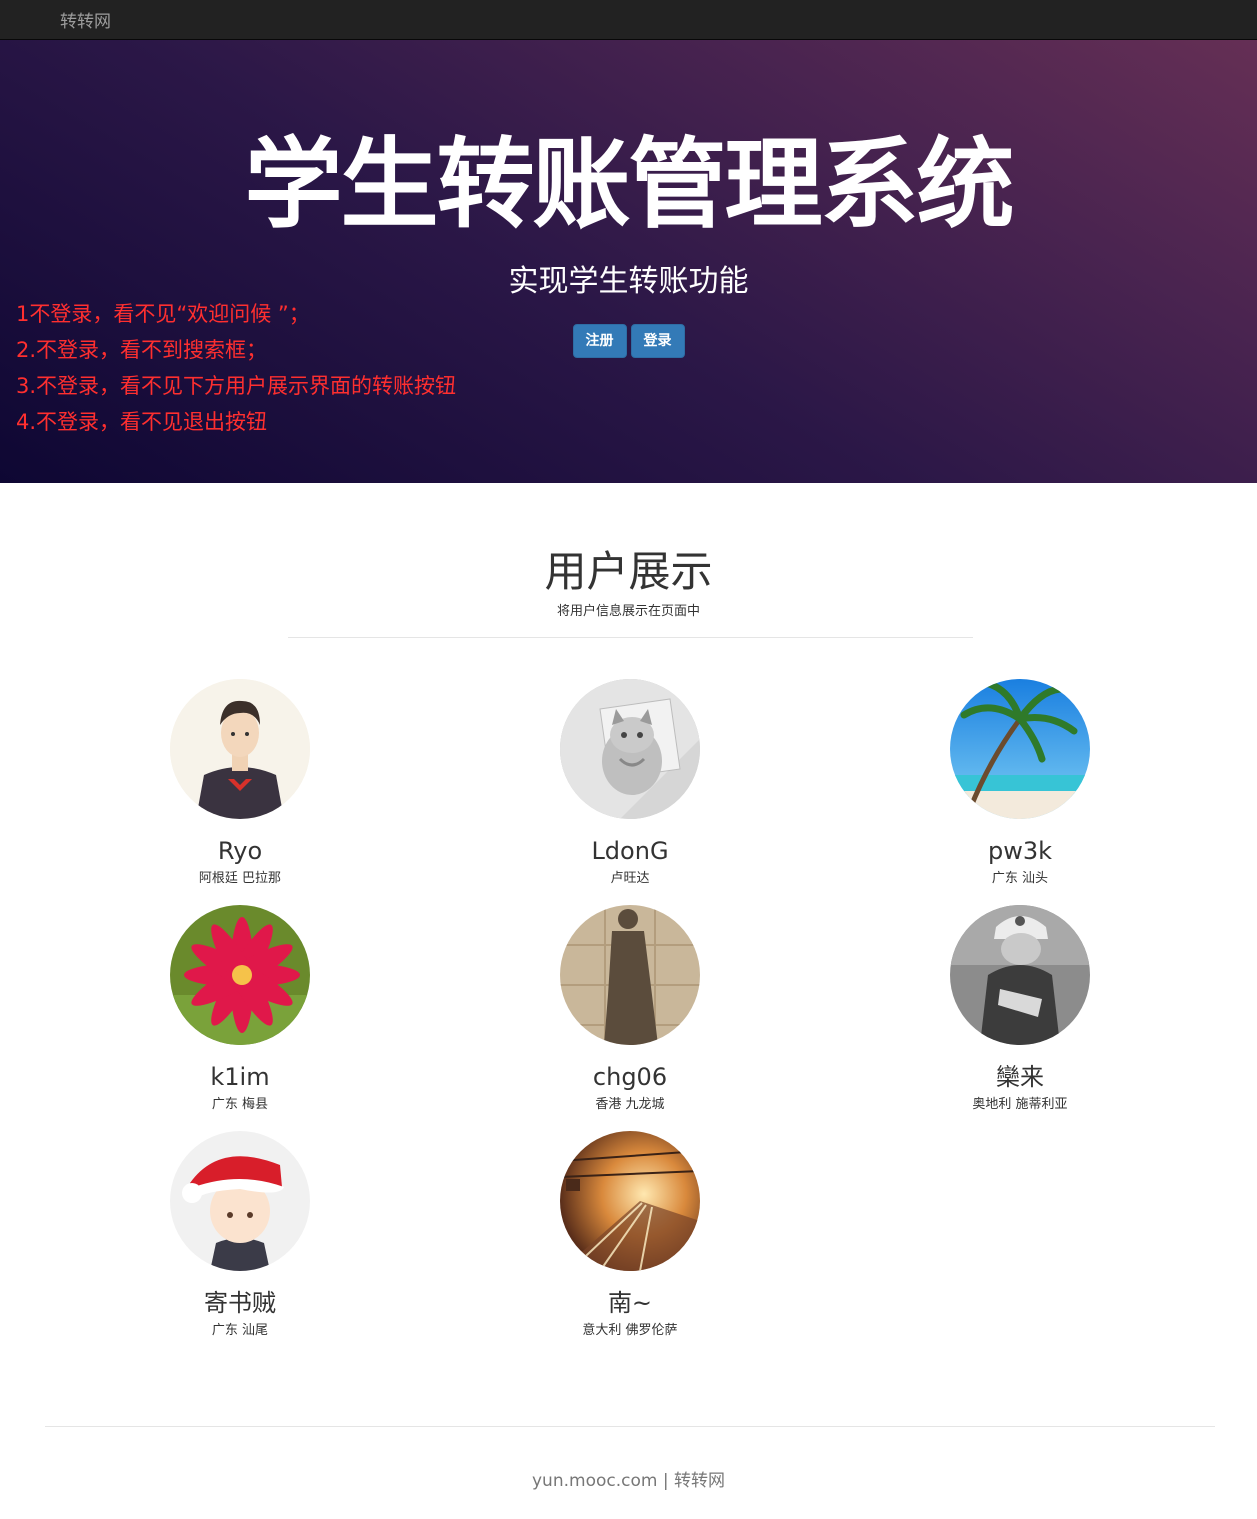 The image size is (1257, 1519). Describe the element at coordinates (630, 1104) in the screenshot. I see `user-location: 香港 九龙城` at that location.